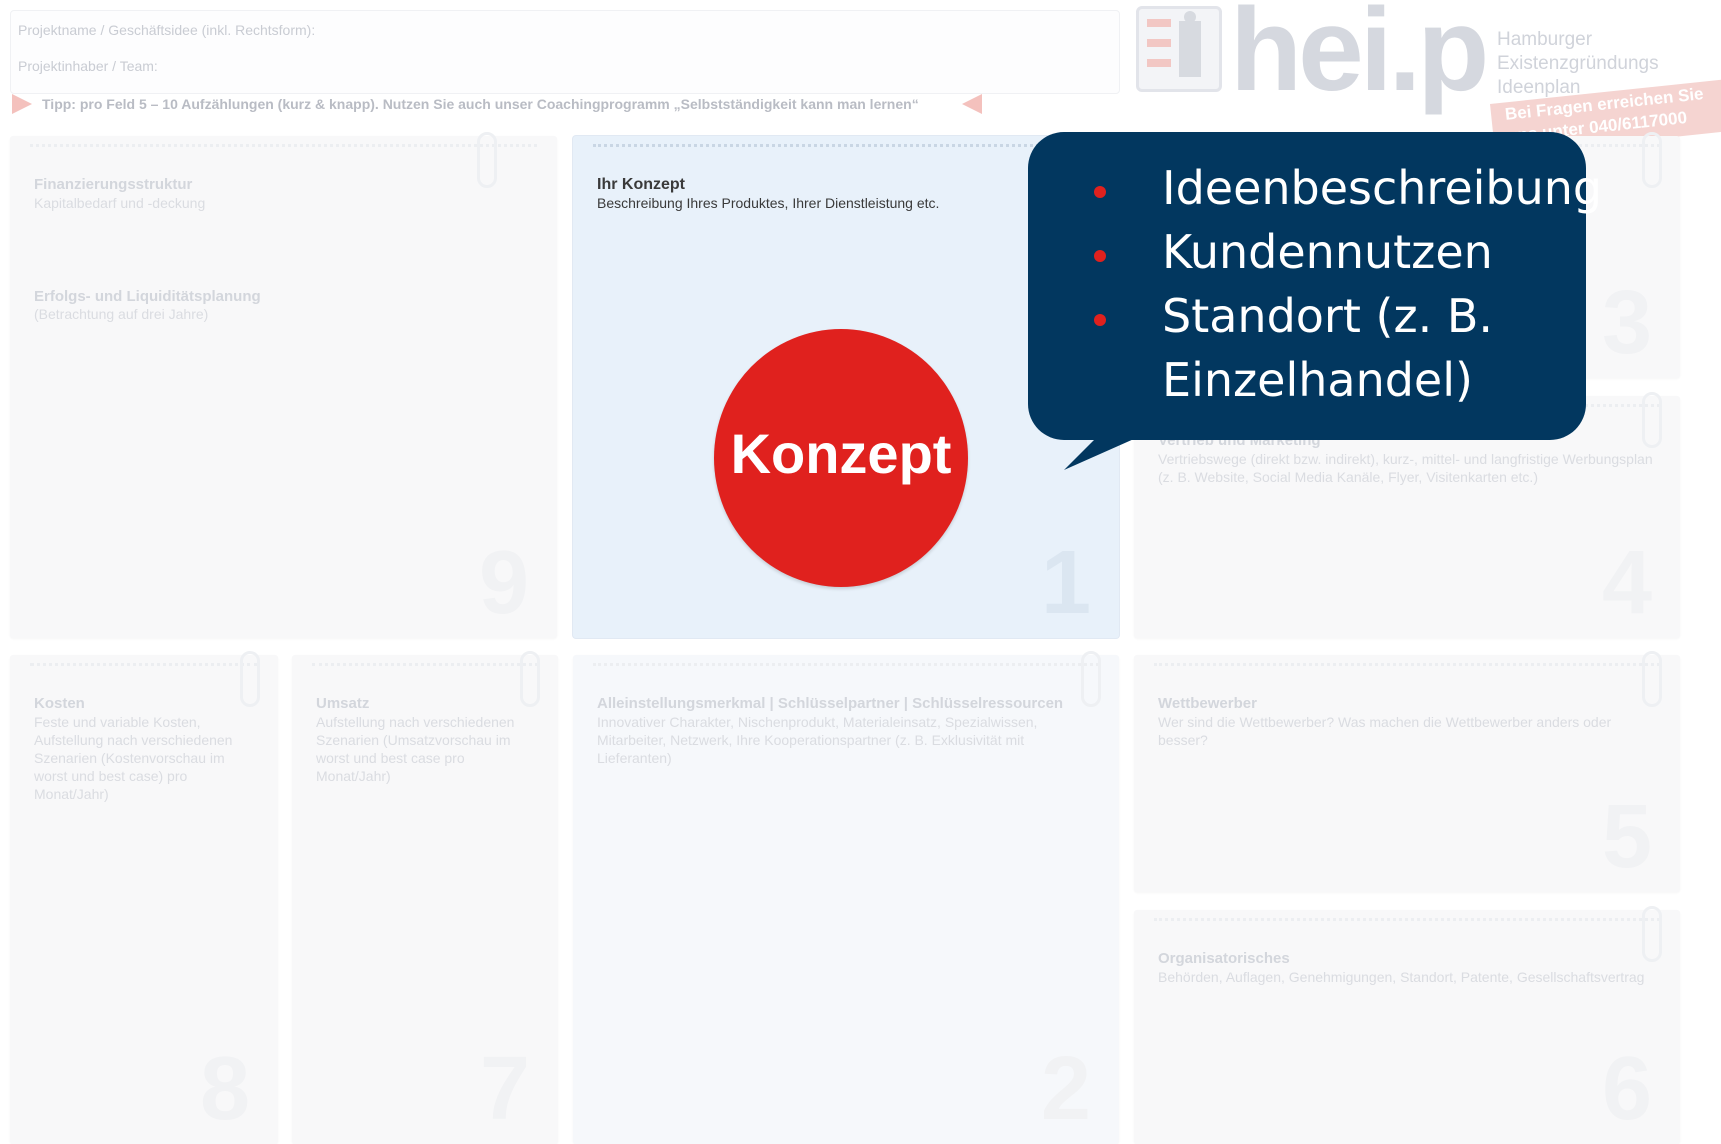  What do you see at coordinates (1179, 49) in the screenshot?
I see `logo-icon` at bounding box center [1179, 49].